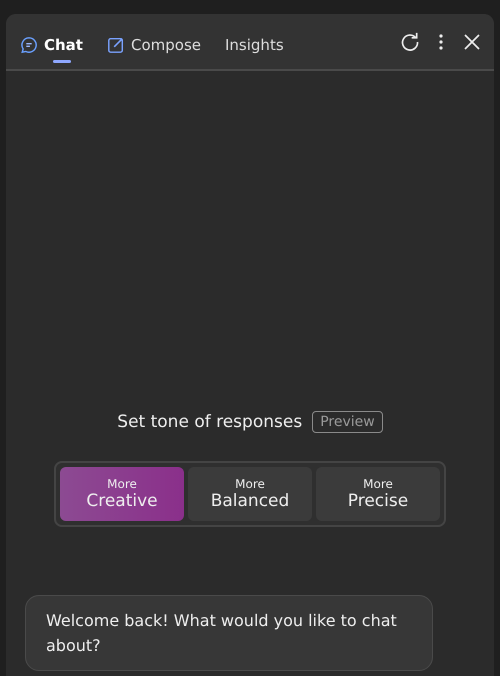 The image size is (500, 676). What do you see at coordinates (115, 45) in the screenshot?
I see `compose-icon` at bounding box center [115, 45].